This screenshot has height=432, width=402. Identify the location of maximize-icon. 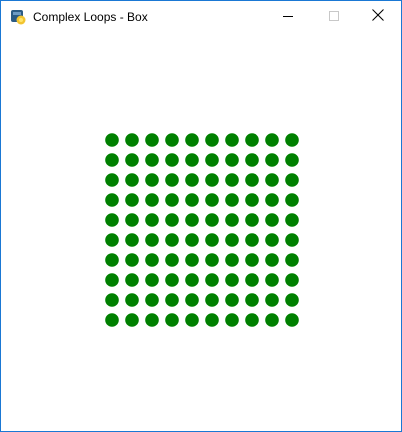
(334, 17).